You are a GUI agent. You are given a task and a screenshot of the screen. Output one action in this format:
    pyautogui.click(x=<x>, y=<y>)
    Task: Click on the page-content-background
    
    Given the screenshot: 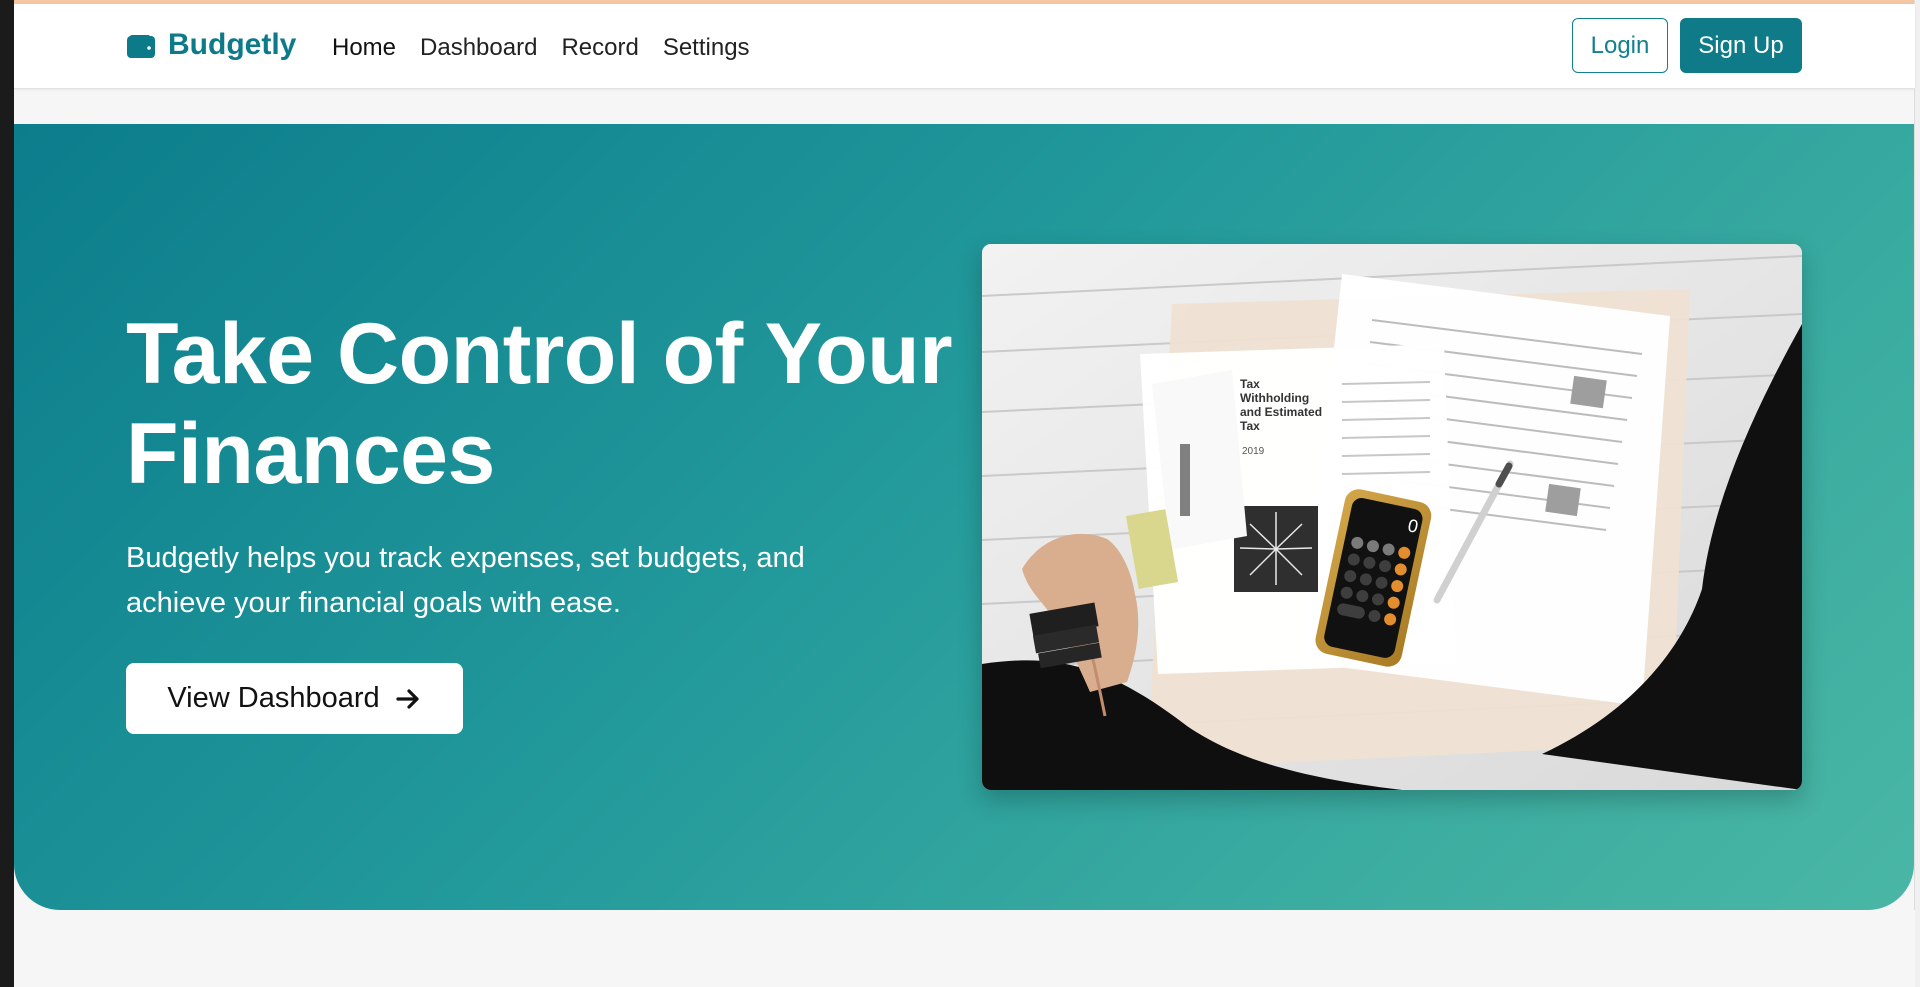 What is the action you would take?
    pyautogui.click(x=964, y=948)
    